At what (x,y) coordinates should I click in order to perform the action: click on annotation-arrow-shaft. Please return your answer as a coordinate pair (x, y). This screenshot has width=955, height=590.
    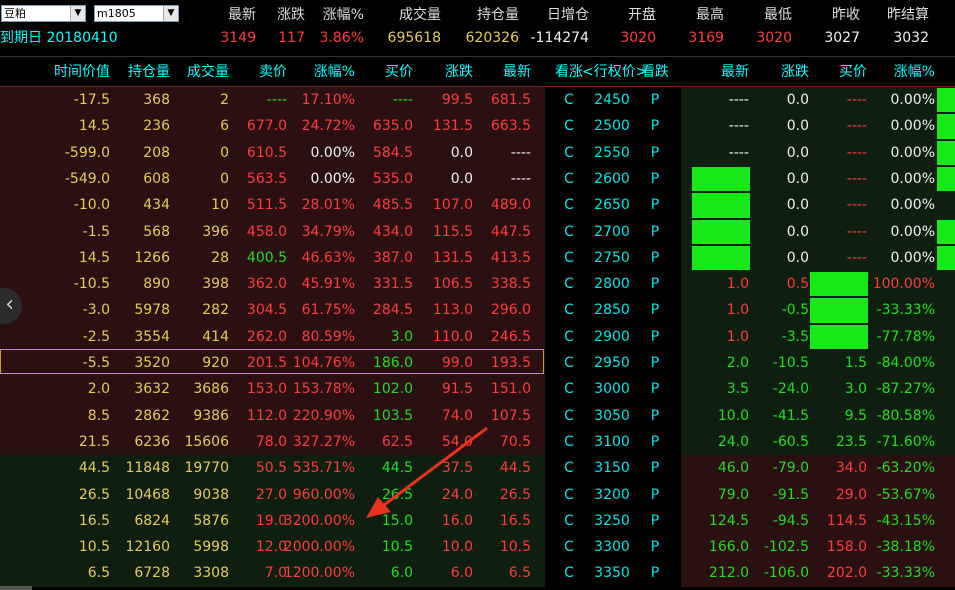
    Looking at the image, I should click on (433, 468).